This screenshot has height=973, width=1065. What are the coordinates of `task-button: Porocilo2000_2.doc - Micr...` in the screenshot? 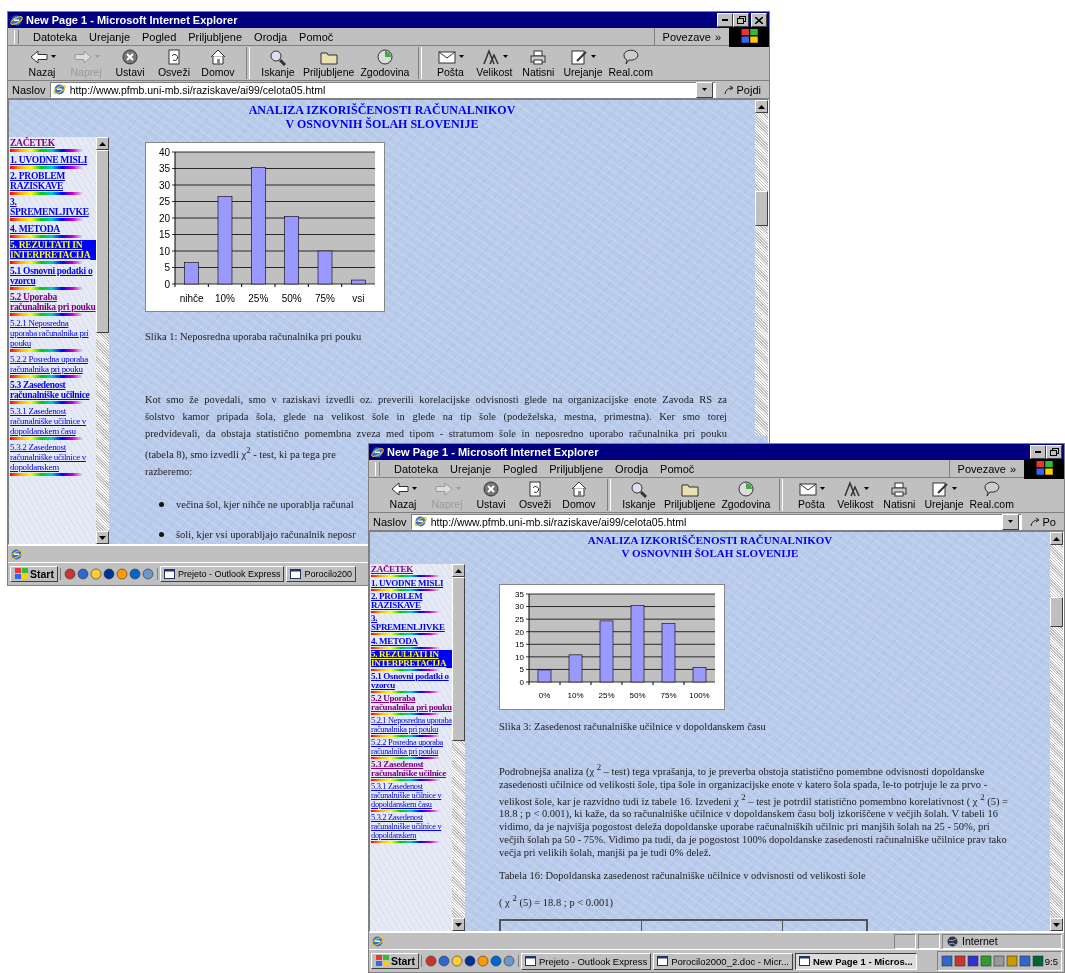 It's located at (723, 961).